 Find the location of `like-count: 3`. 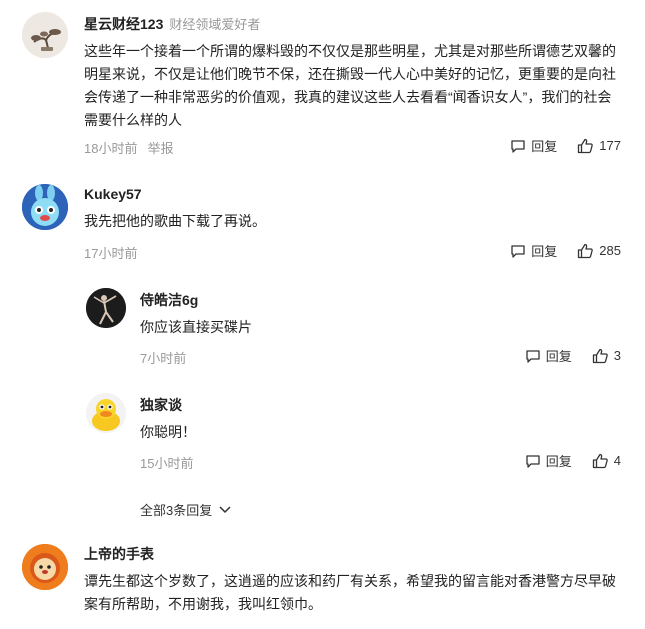

like-count: 3 is located at coordinates (617, 355).